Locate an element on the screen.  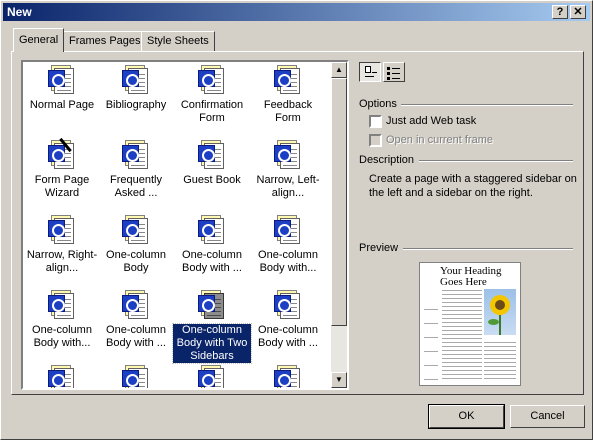
preview-heading: Preview is located at coordinates (379, 248).